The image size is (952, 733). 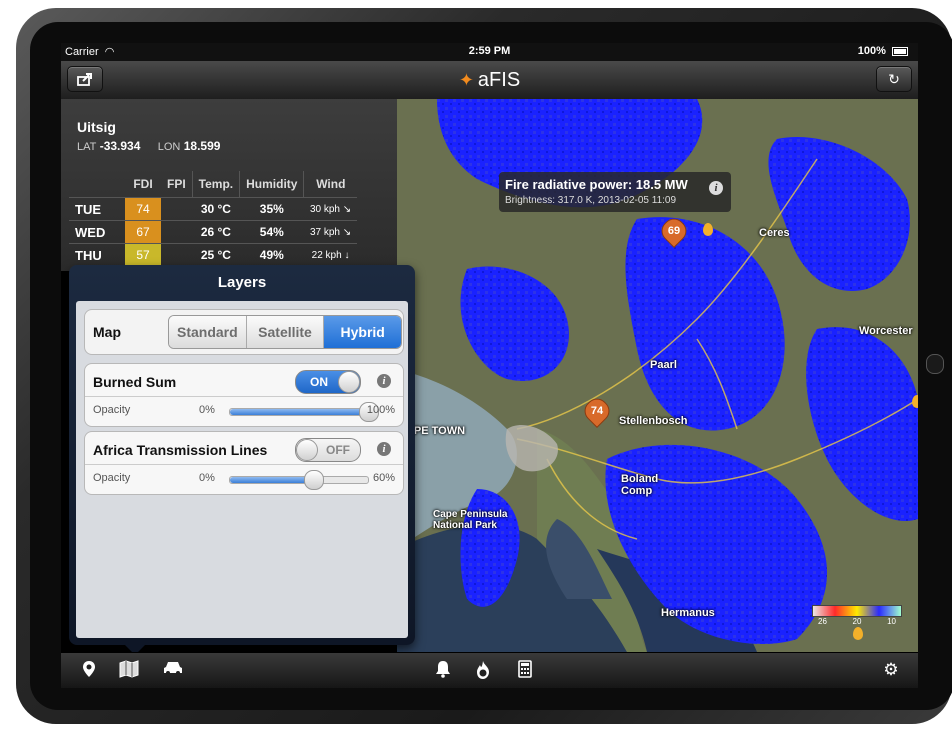 What do you see at coordinates (596, 184) in the screenshot?
I see `tooltip-title: Fire radiative power: 18.5 MW` at bounding box center [596, 184].